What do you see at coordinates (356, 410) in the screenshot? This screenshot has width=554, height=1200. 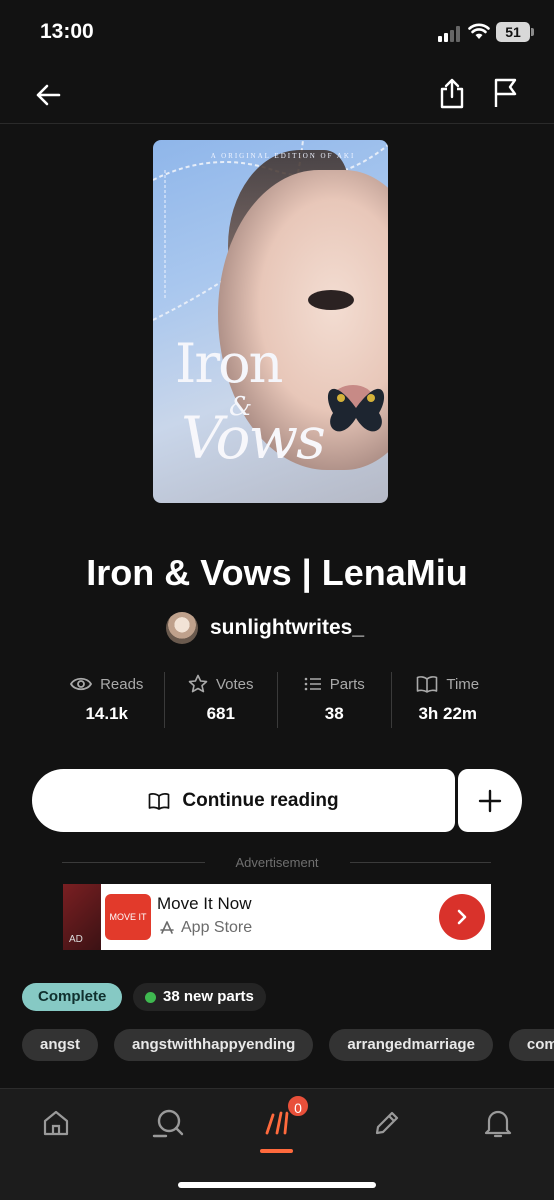 I see `butterfly-icon` at bounding box center [356, 410].